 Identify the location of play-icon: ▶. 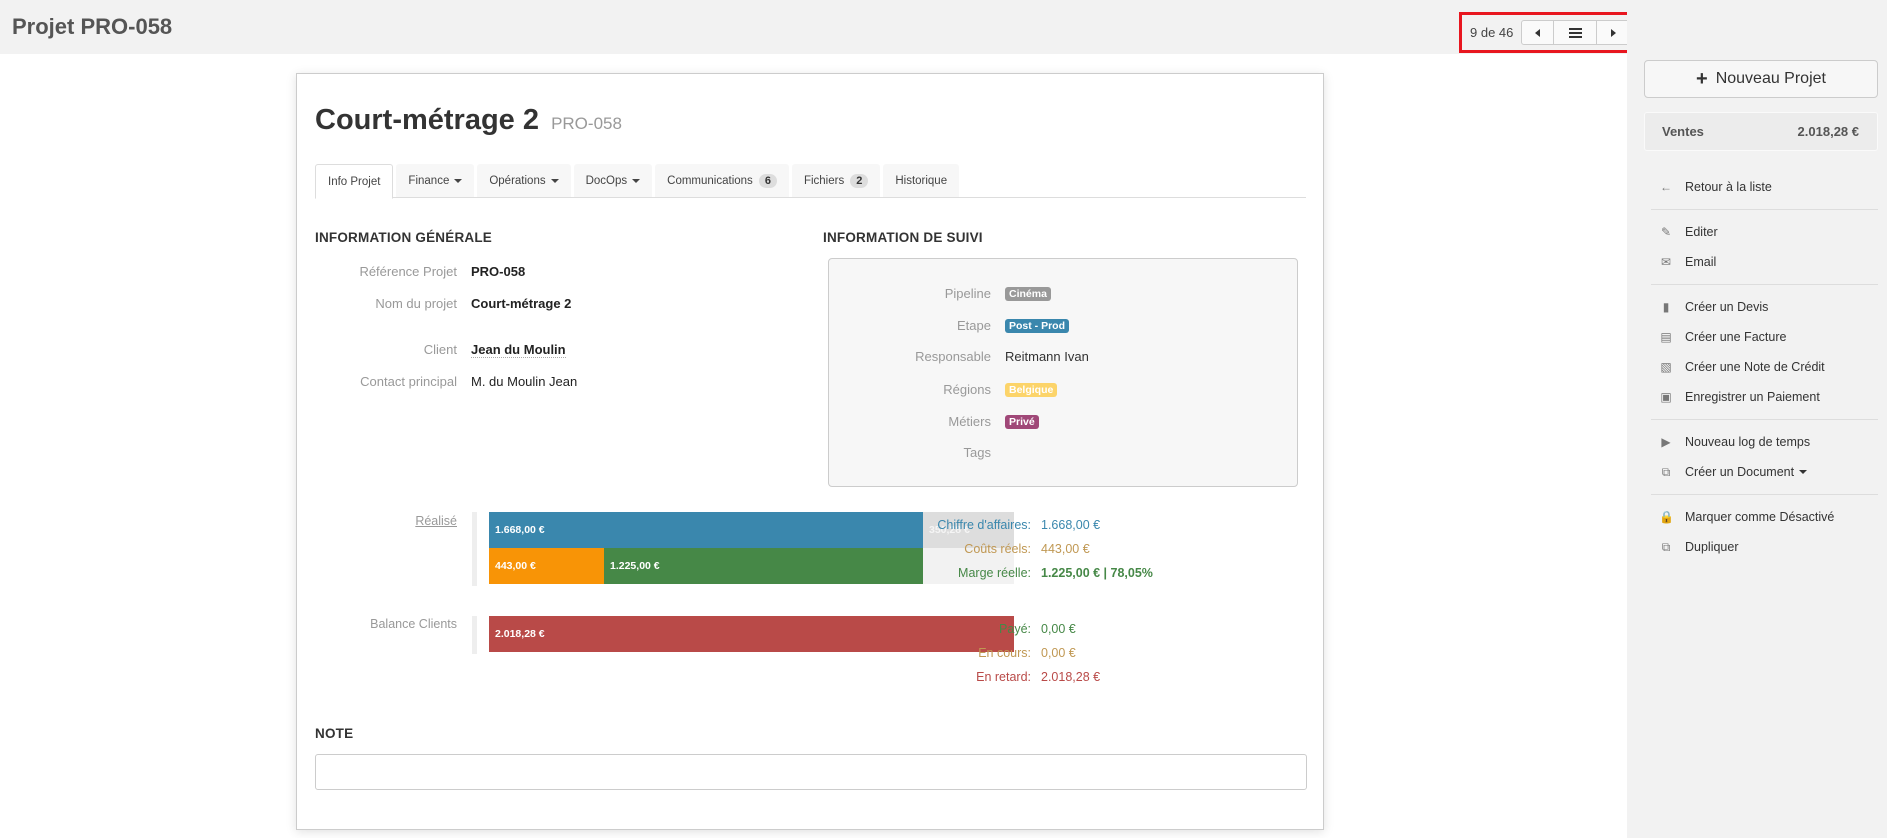
(1666, 442).